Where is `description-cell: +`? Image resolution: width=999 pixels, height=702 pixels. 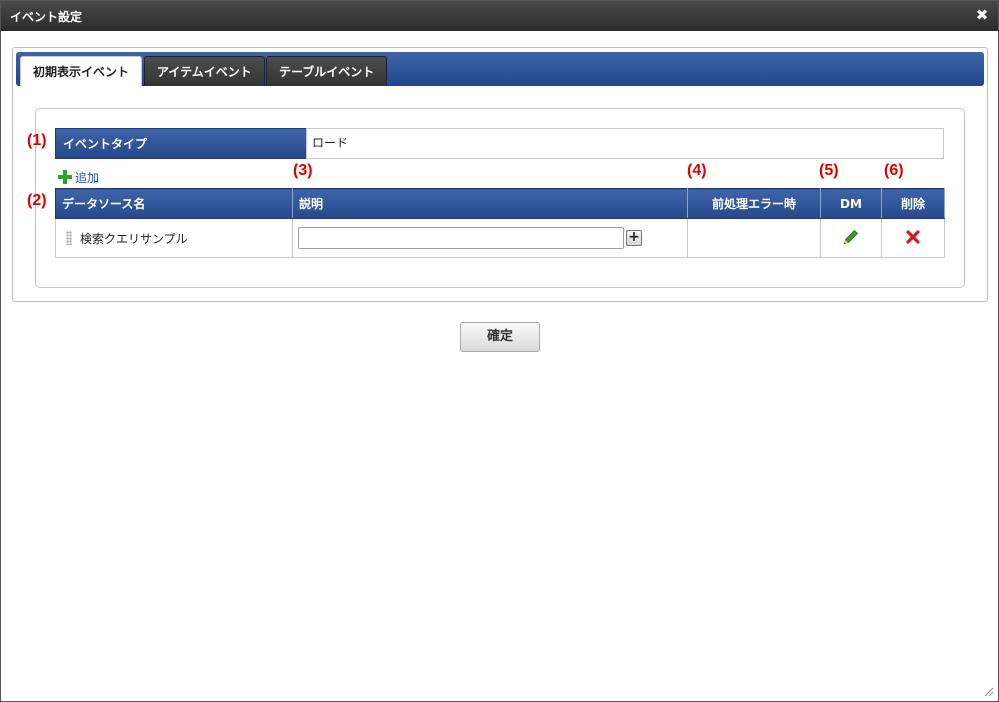 description-cell: + is located at coordinates (490, 238).